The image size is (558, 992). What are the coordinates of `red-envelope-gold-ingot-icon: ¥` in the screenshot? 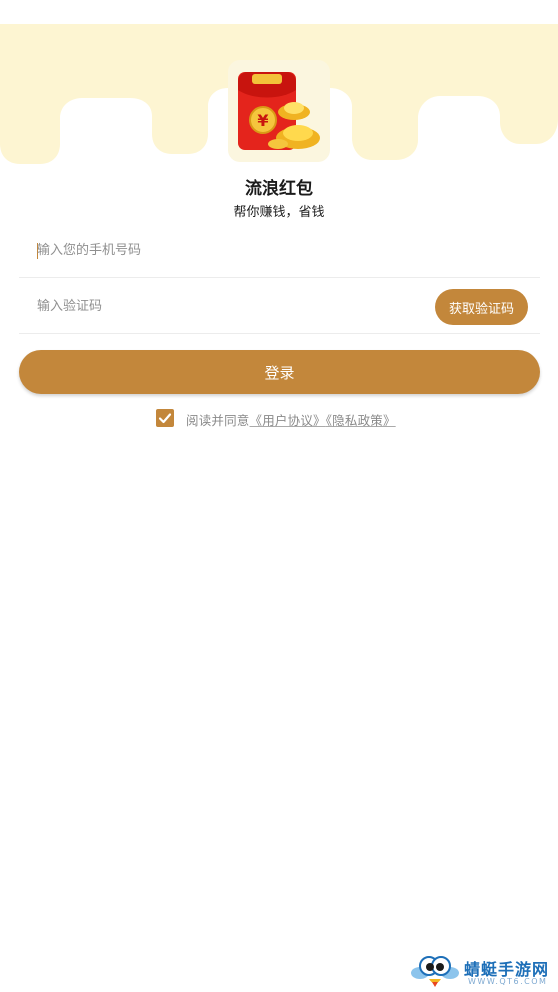 It's located at (279, 111).